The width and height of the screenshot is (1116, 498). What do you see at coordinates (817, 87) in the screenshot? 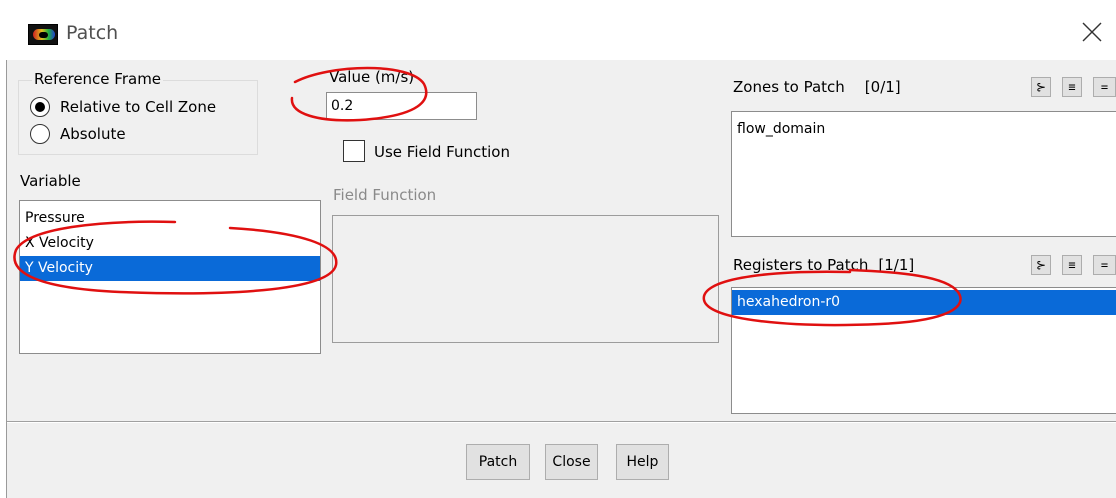
I see `zones-label: Zones to Patch [0/1]` at bounding box center [817, 87].